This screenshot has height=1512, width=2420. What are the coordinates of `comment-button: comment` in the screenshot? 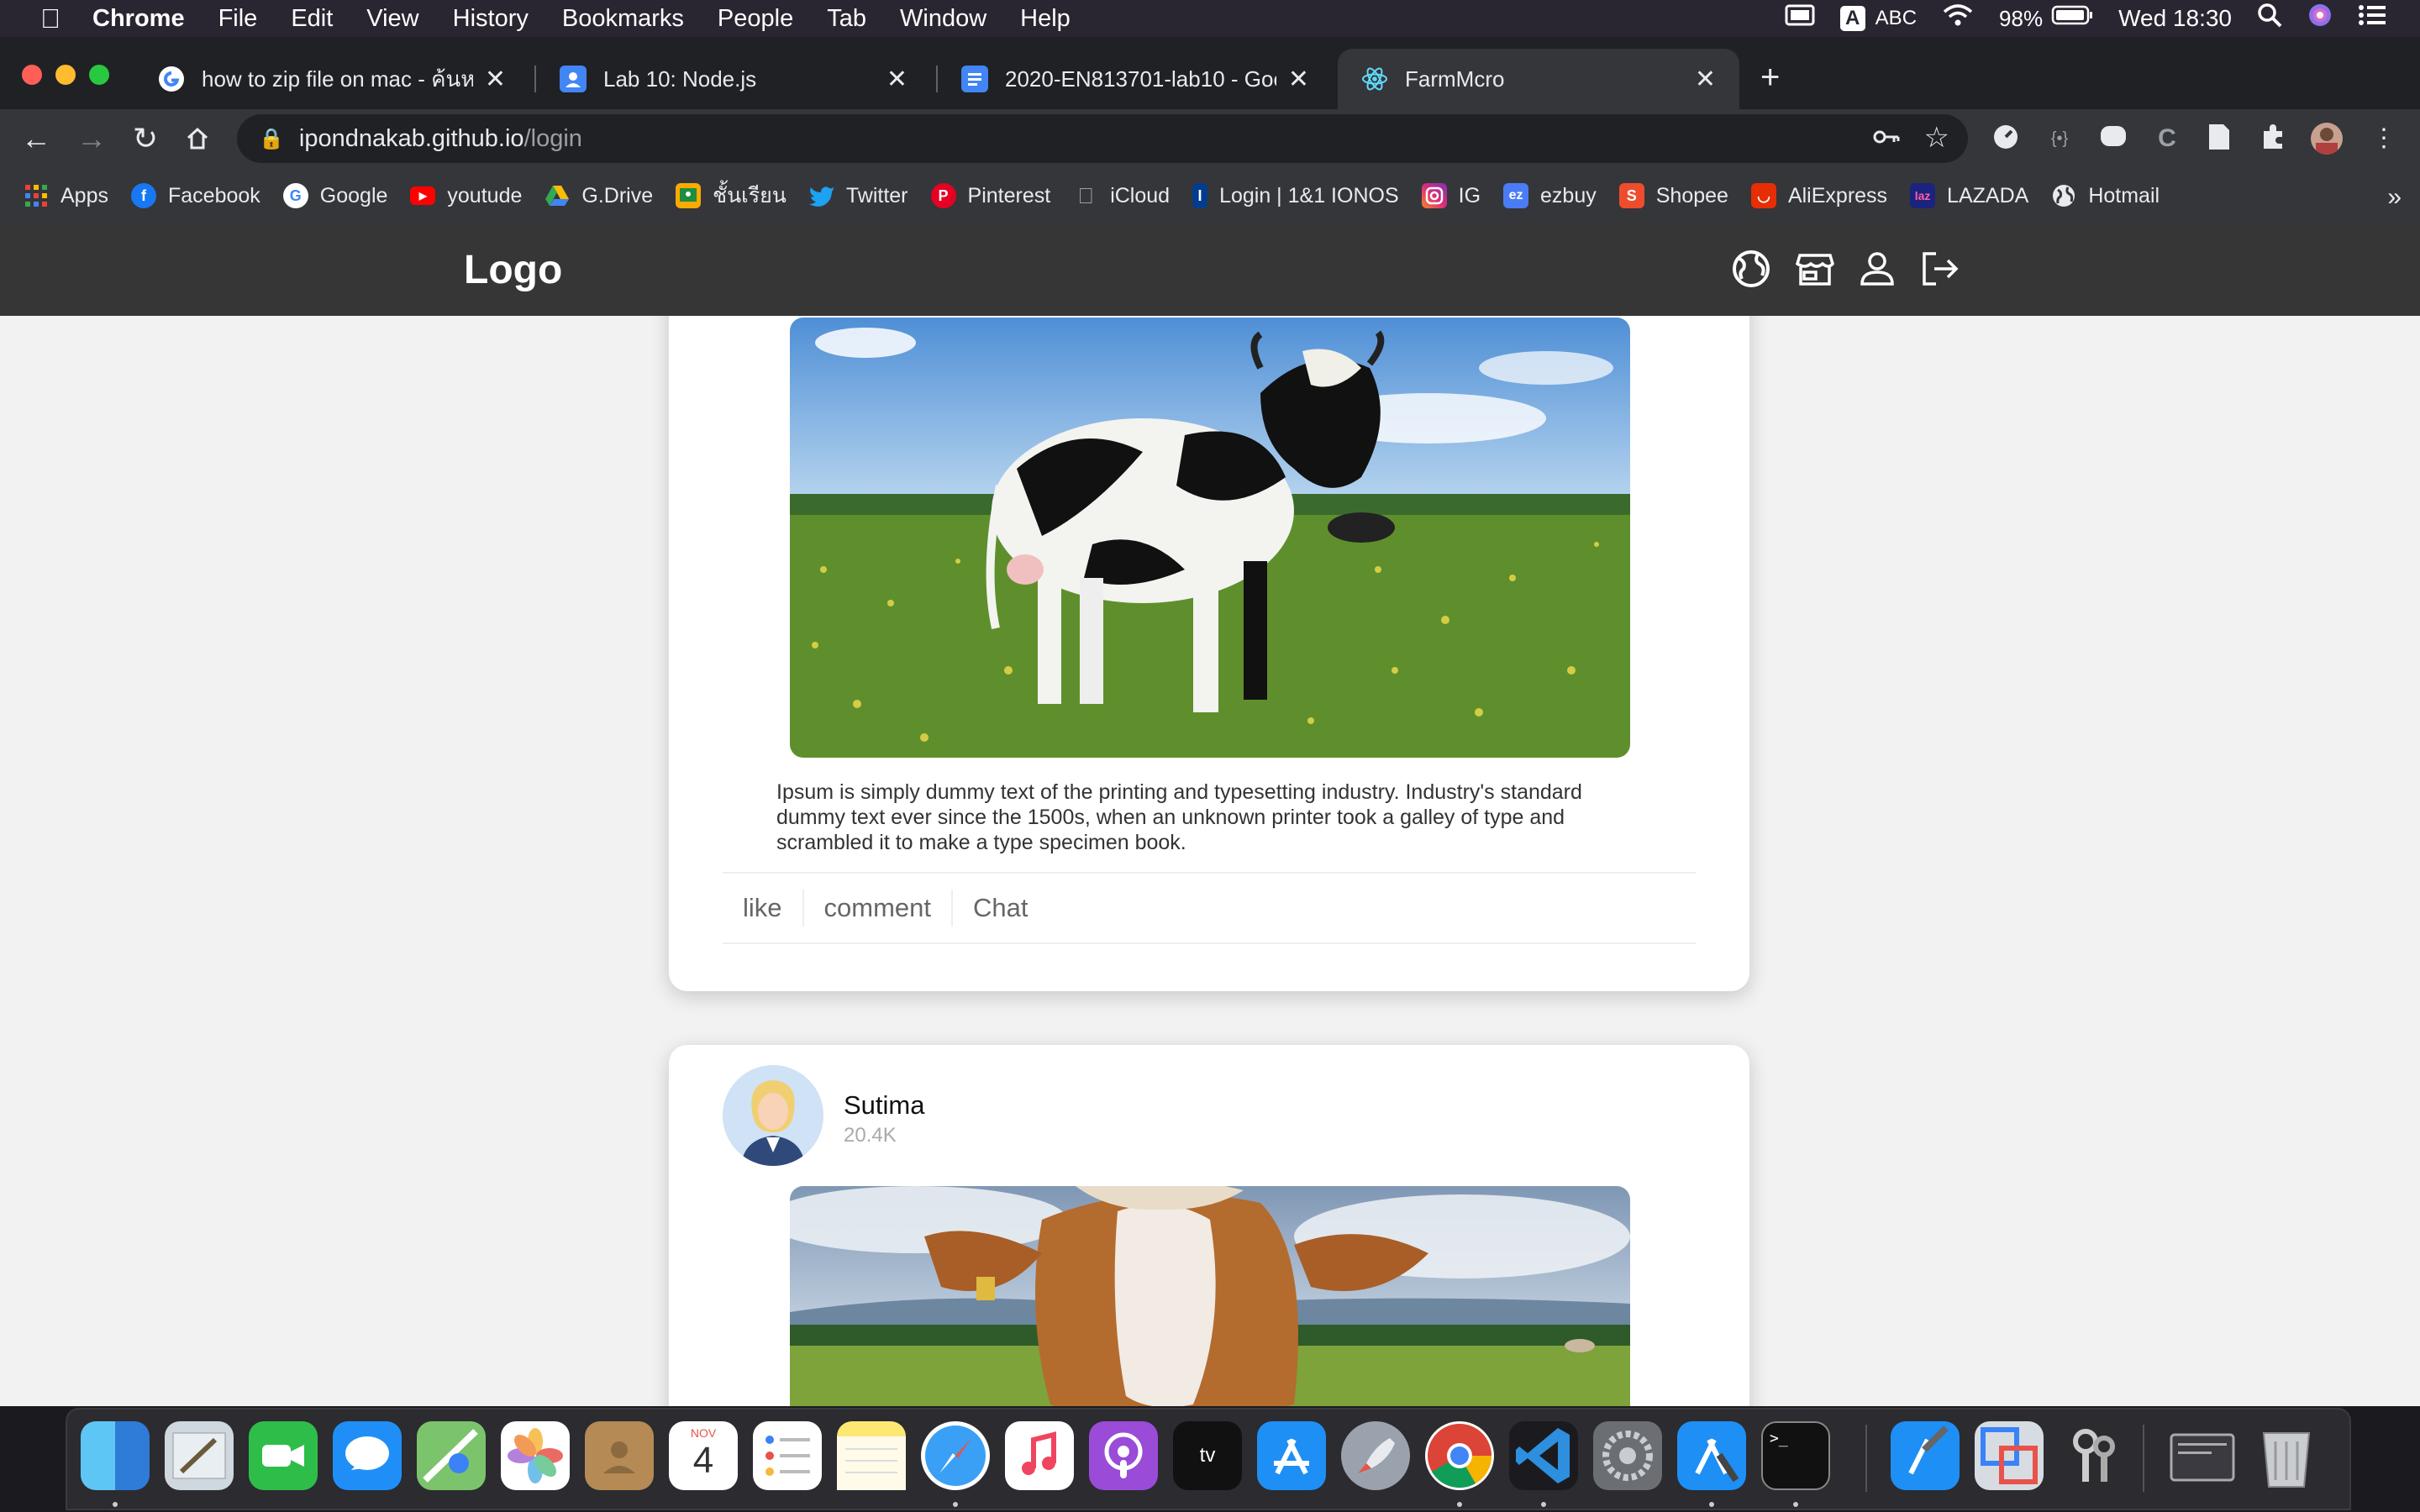 It's located at (878, 908).